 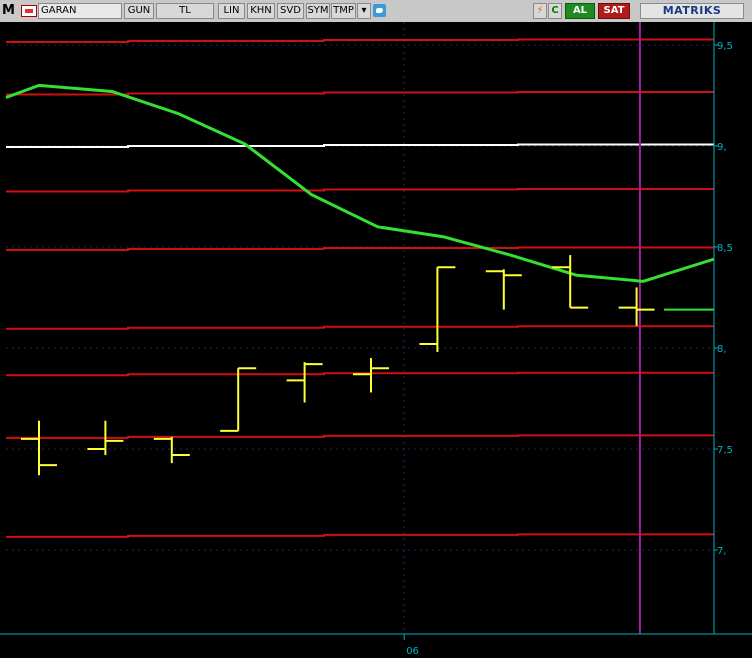 I want to click on symbol-logo-icon, so click(x=29, y=11).